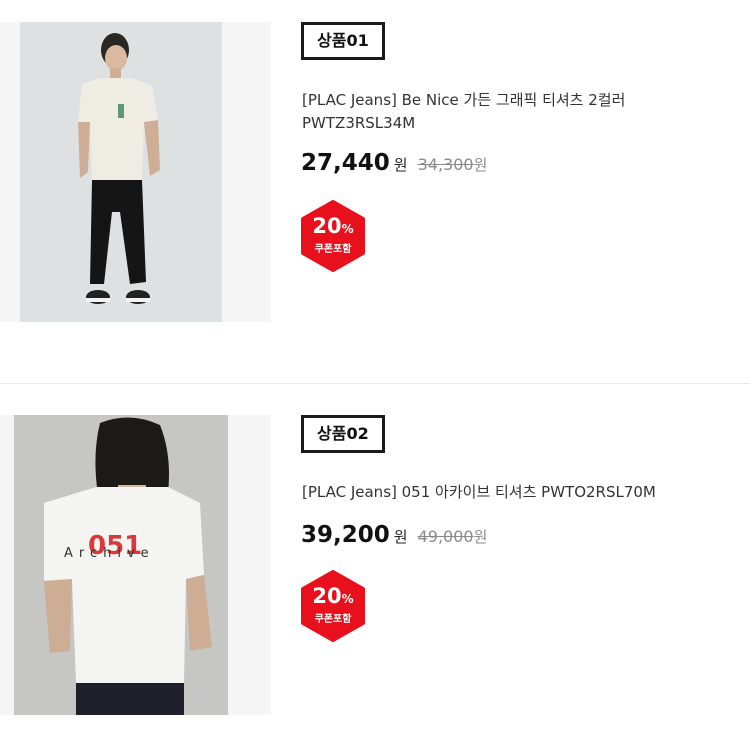 Image resolution: width=750 pixels, height=739 pixels. I want to click on product-number-badge: 상품01, so click(343, 41).